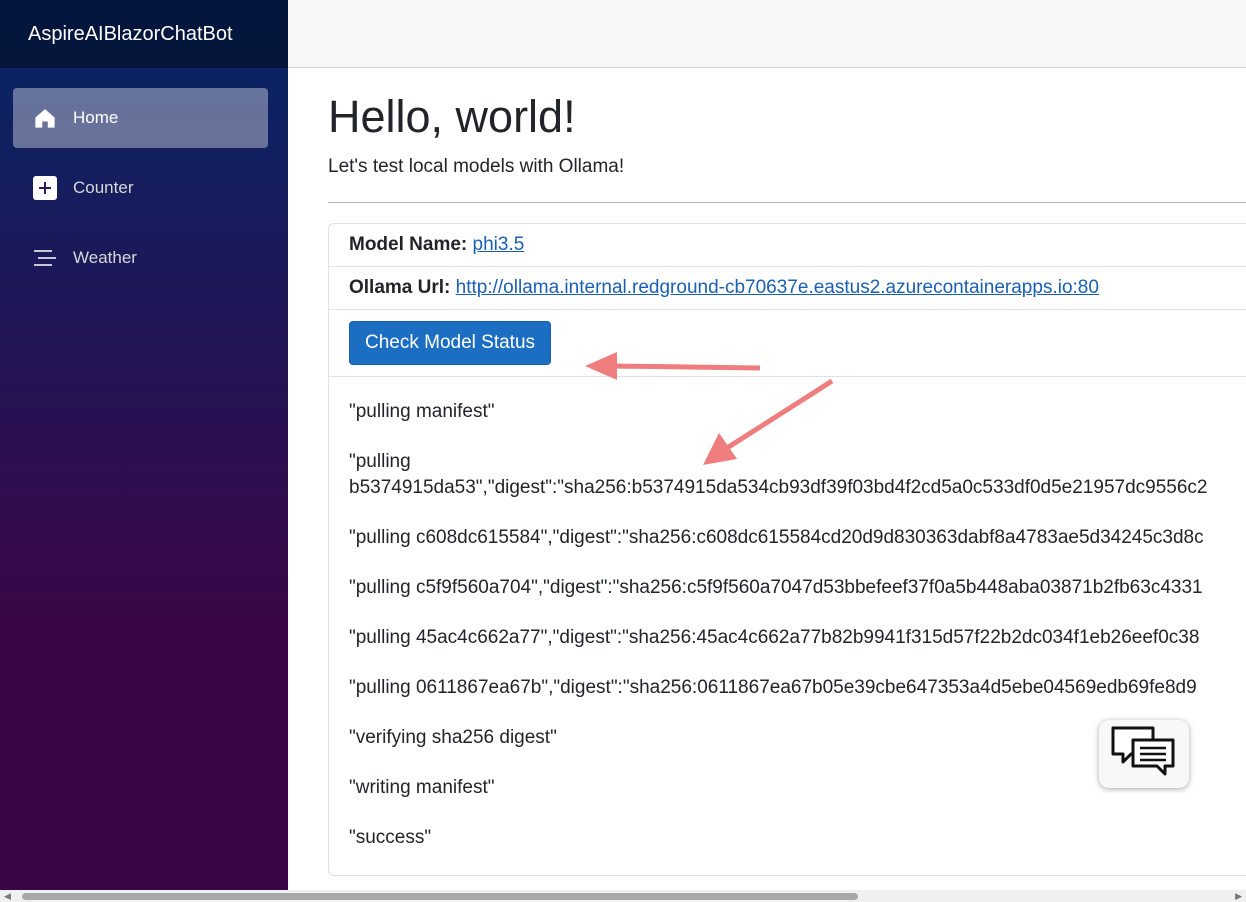 This screenshot has width=1246, height=902. What do you see at coordinates (450, 343) in the screenshot?
I see `check-model-status-button: Check Model Status` at bounding box center [450, 343].